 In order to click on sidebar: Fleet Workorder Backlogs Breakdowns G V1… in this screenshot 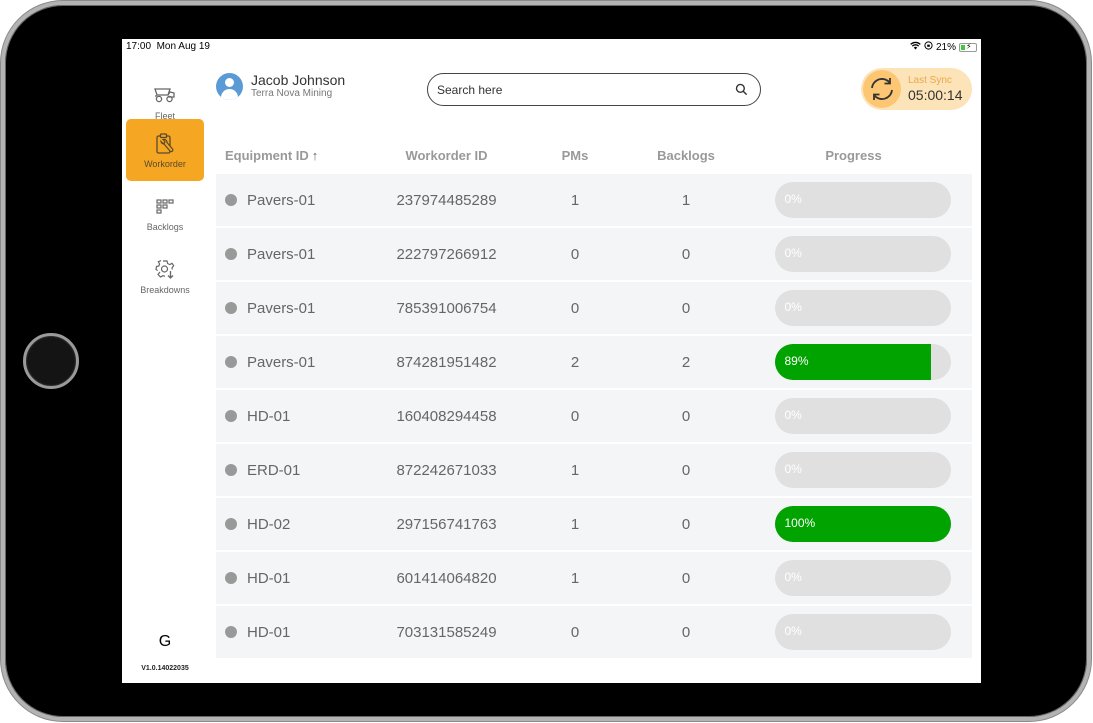, I will do `click(165, 369)`.